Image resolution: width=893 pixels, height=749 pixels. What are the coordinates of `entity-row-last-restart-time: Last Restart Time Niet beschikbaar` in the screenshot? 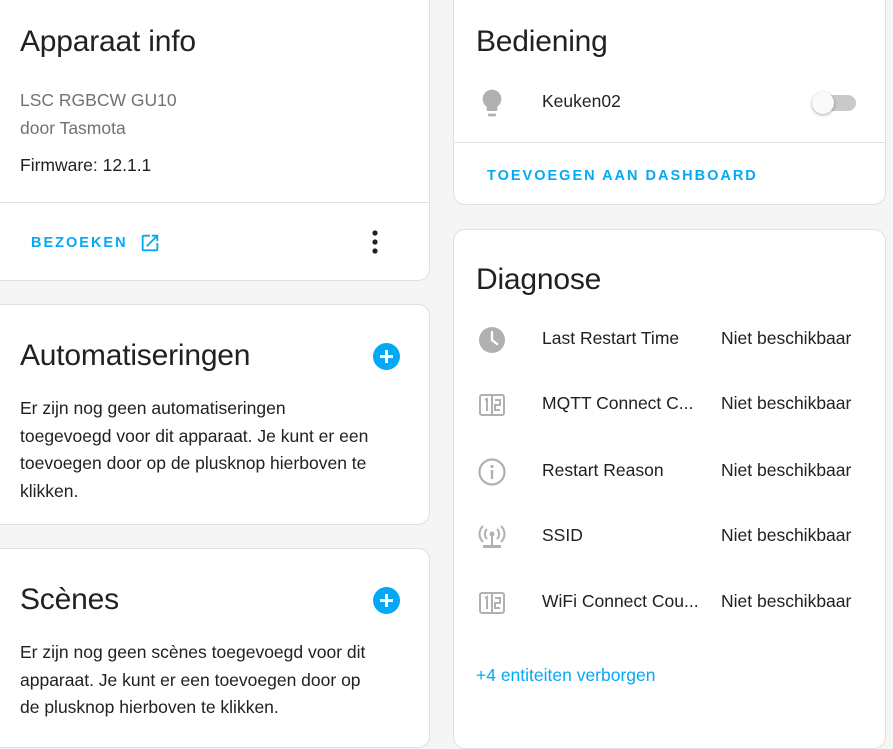 It's located at (669, 340).